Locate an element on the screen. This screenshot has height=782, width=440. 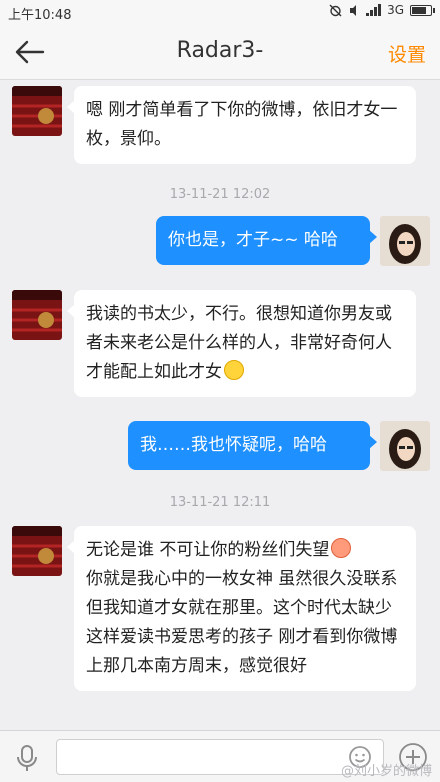
message-text: 无论是谁 不可让你的粉丝们失望 is located at coordinates (208, 550).